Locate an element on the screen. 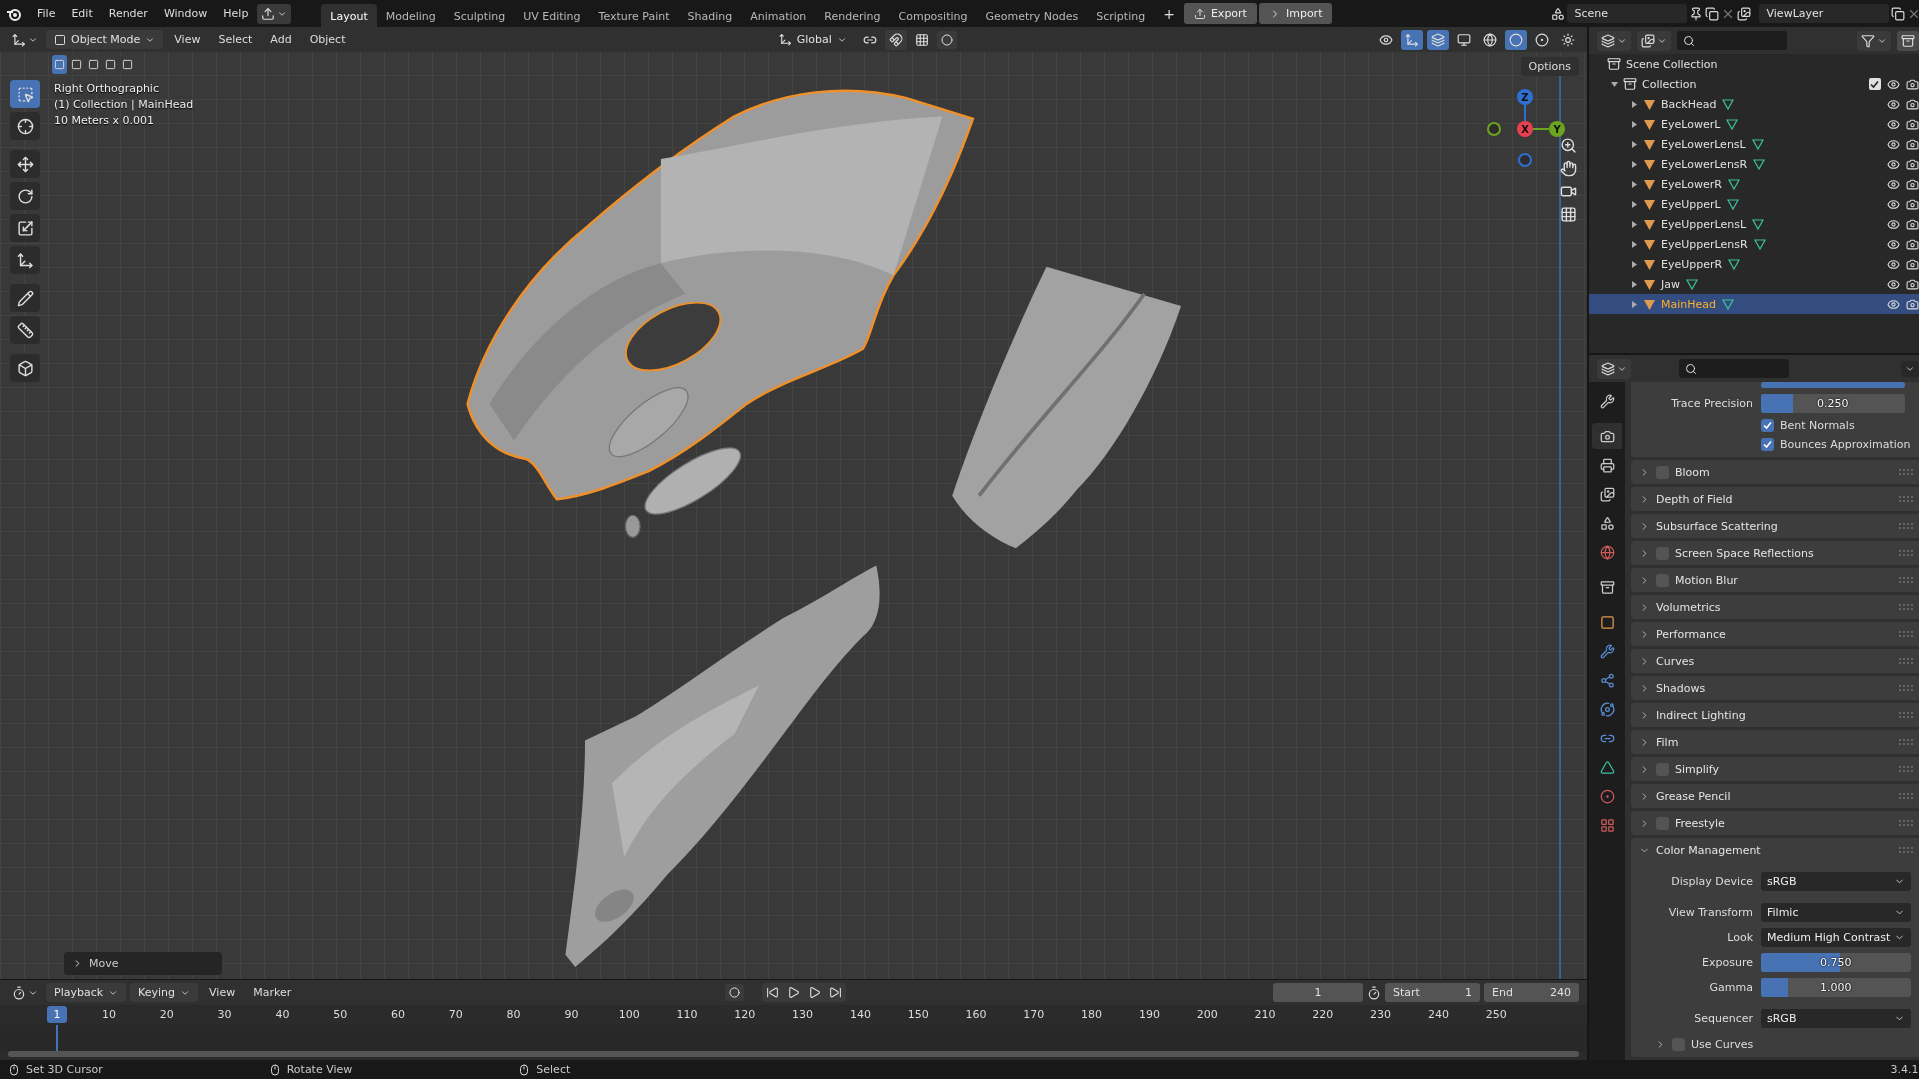  display-mode-button is located at coordinates (1614, 40).